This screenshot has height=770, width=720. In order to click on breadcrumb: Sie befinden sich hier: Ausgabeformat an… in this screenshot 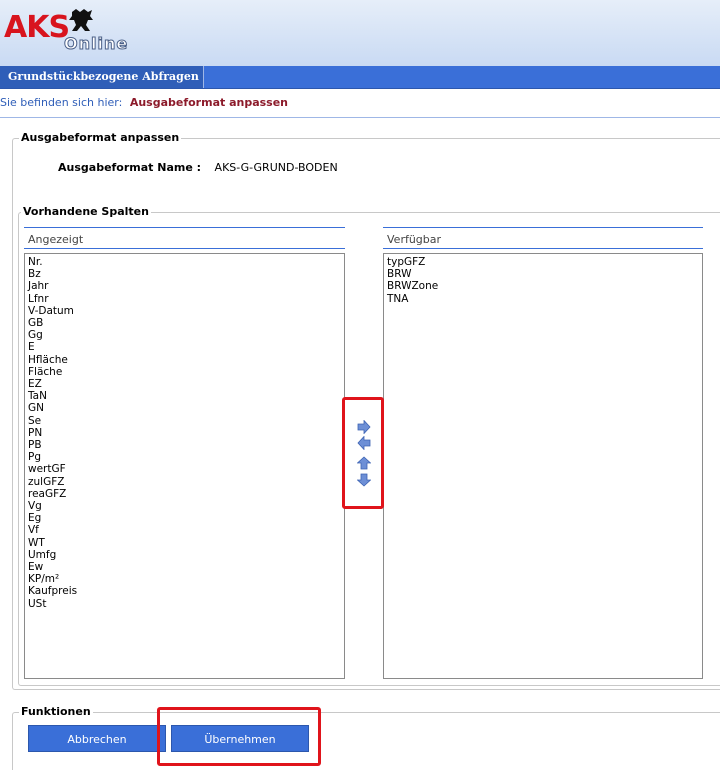, I will do `click(144, 102)`.